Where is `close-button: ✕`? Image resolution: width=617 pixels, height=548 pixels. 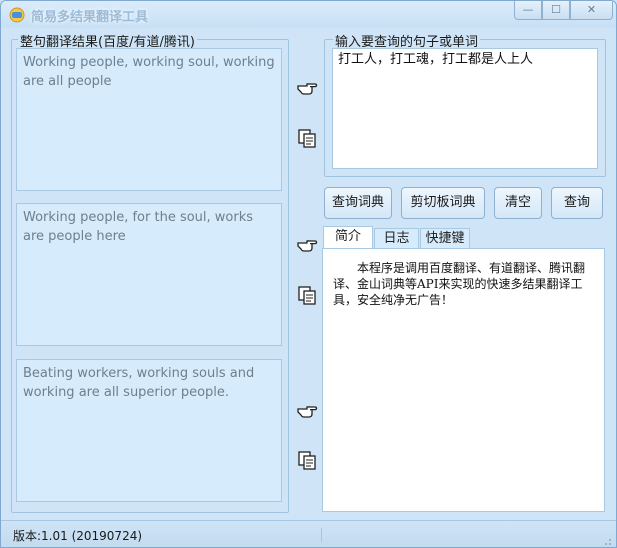
close-button: ✕ is located at coordinates (591, 10).